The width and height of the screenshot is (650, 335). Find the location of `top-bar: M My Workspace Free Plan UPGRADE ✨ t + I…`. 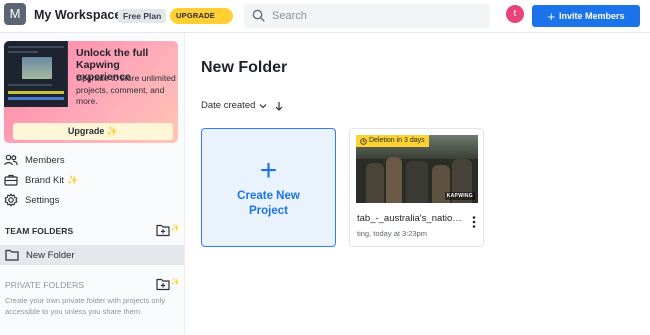

top-bar: M My Workspace Free Plan UPGRADE ✨ t + I… is located at coordinates (325, 16).